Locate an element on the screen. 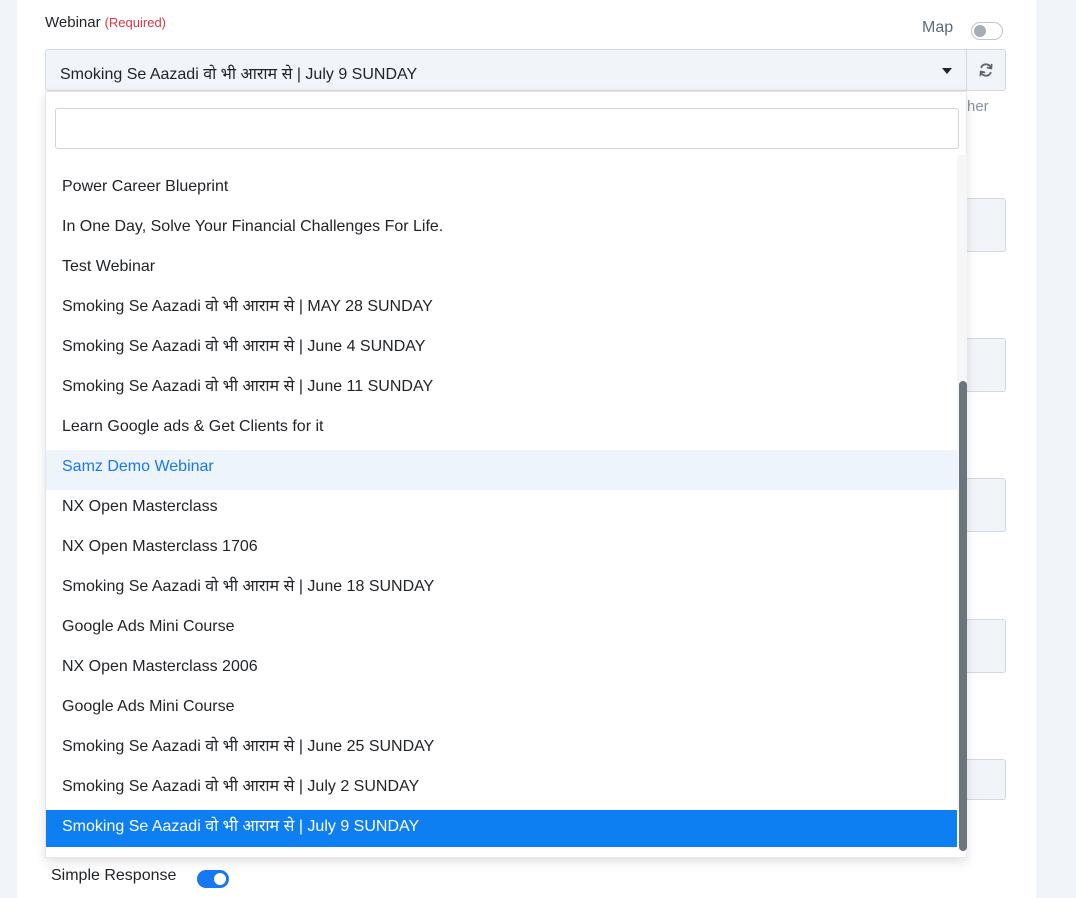 The image size is (1076, 898). map-label: Map is located at coordinates (938, 27).